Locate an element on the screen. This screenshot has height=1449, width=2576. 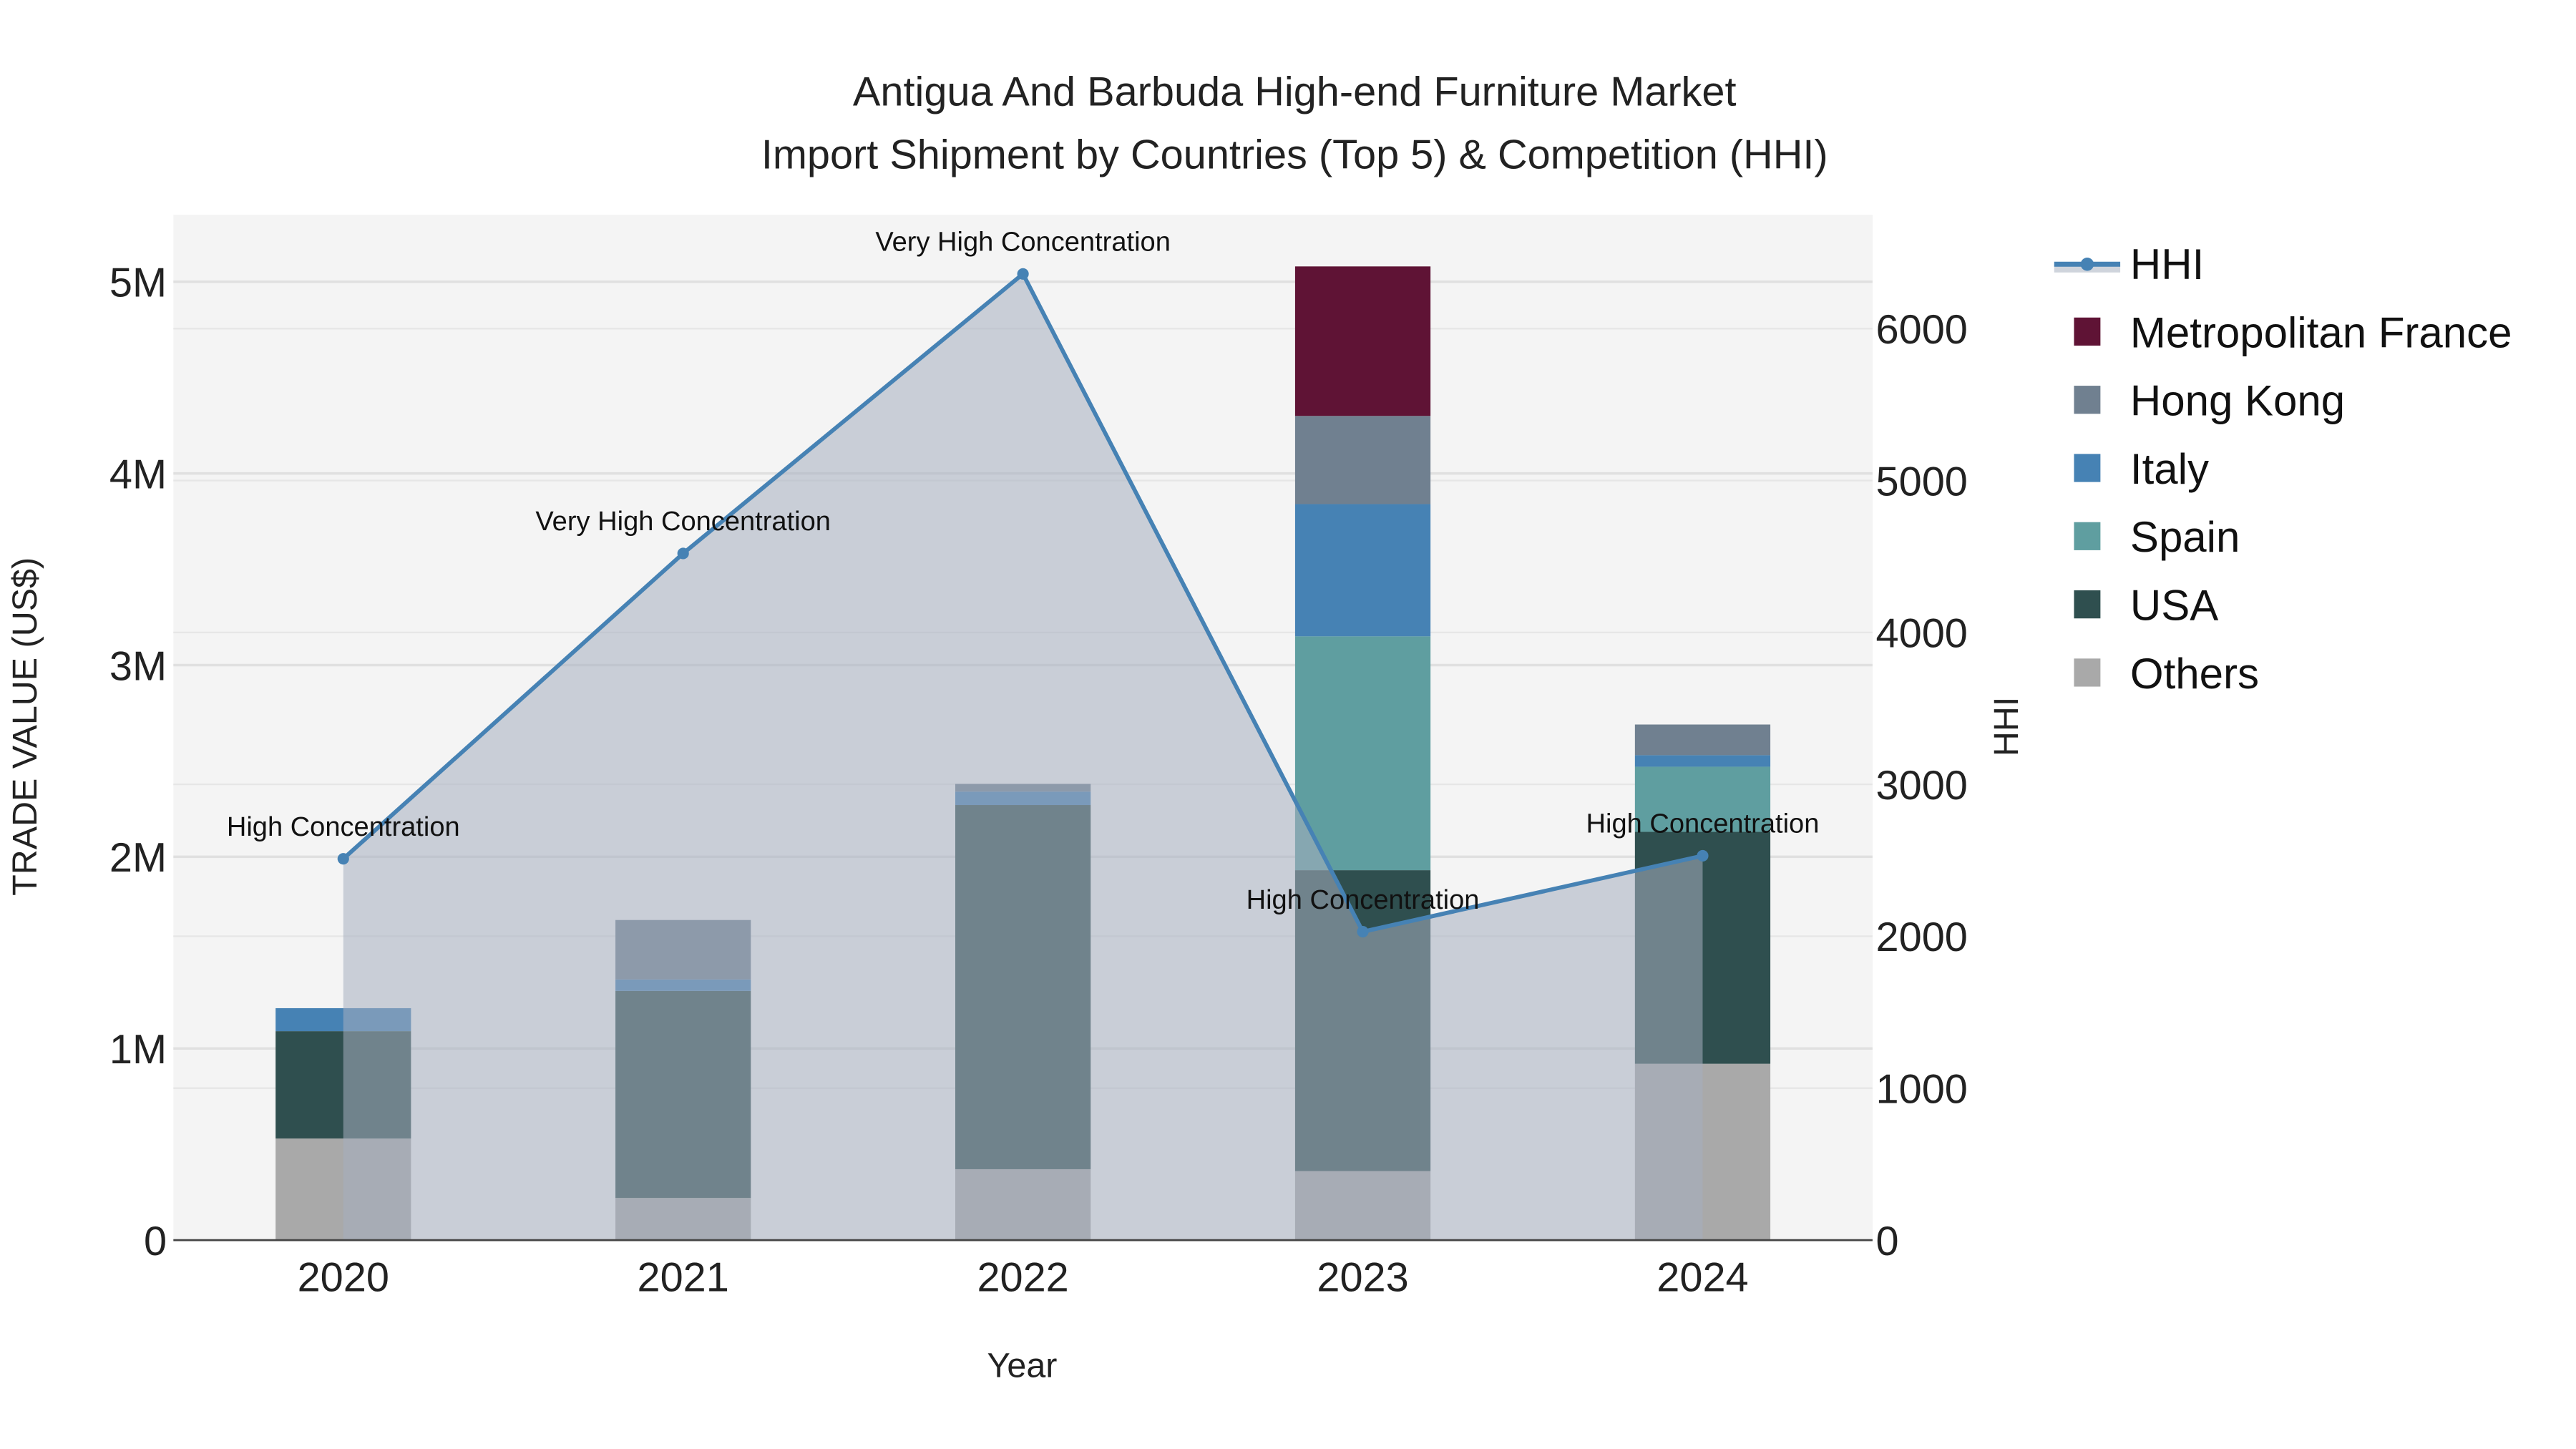
x-tick-label: 2021 is located at coordinates (683, 1278).